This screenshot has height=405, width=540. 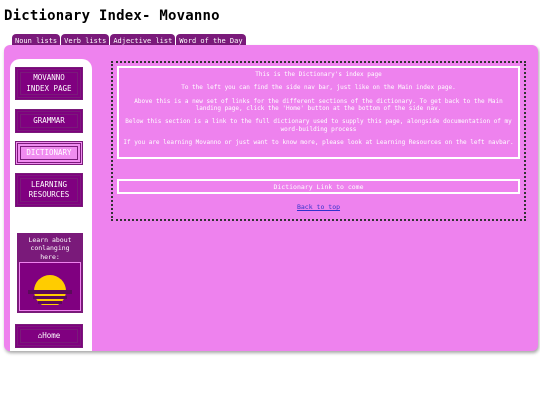 I want to click on sunset-icon, so click(x=50, y=286).